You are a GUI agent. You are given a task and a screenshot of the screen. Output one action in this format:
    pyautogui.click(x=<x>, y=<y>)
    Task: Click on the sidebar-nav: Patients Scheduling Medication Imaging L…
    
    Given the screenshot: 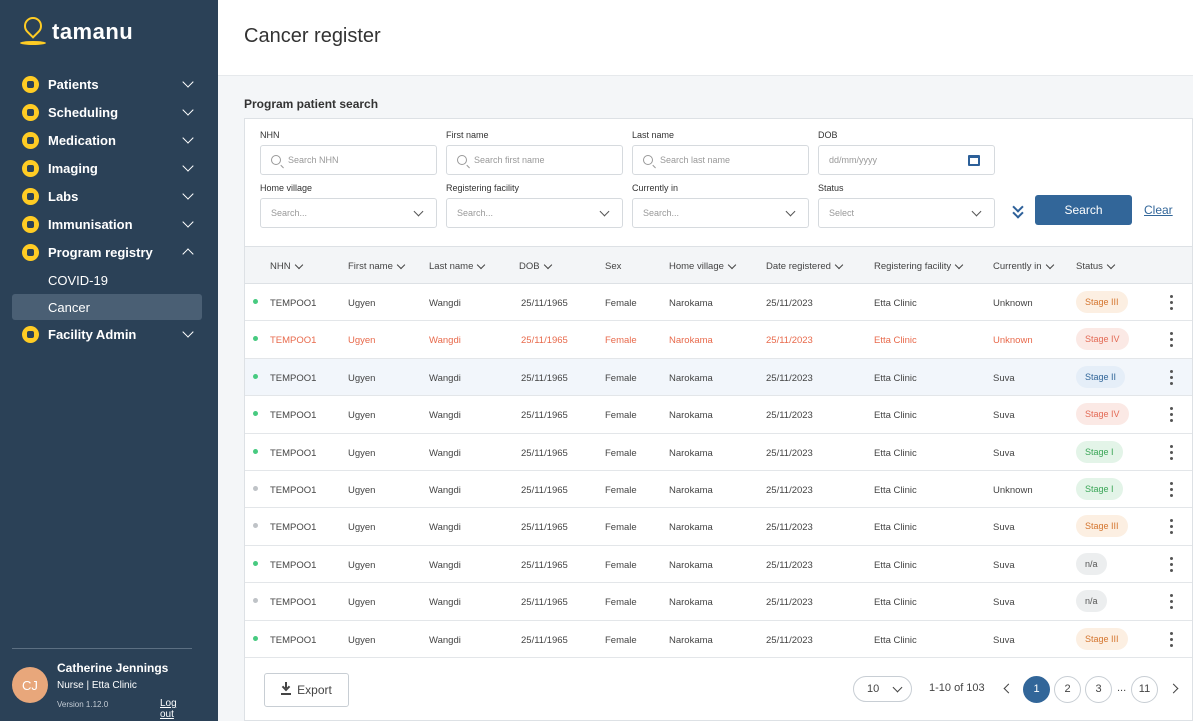 What is the action you would take?
    pyautogui.click(x=109, y=209)
    